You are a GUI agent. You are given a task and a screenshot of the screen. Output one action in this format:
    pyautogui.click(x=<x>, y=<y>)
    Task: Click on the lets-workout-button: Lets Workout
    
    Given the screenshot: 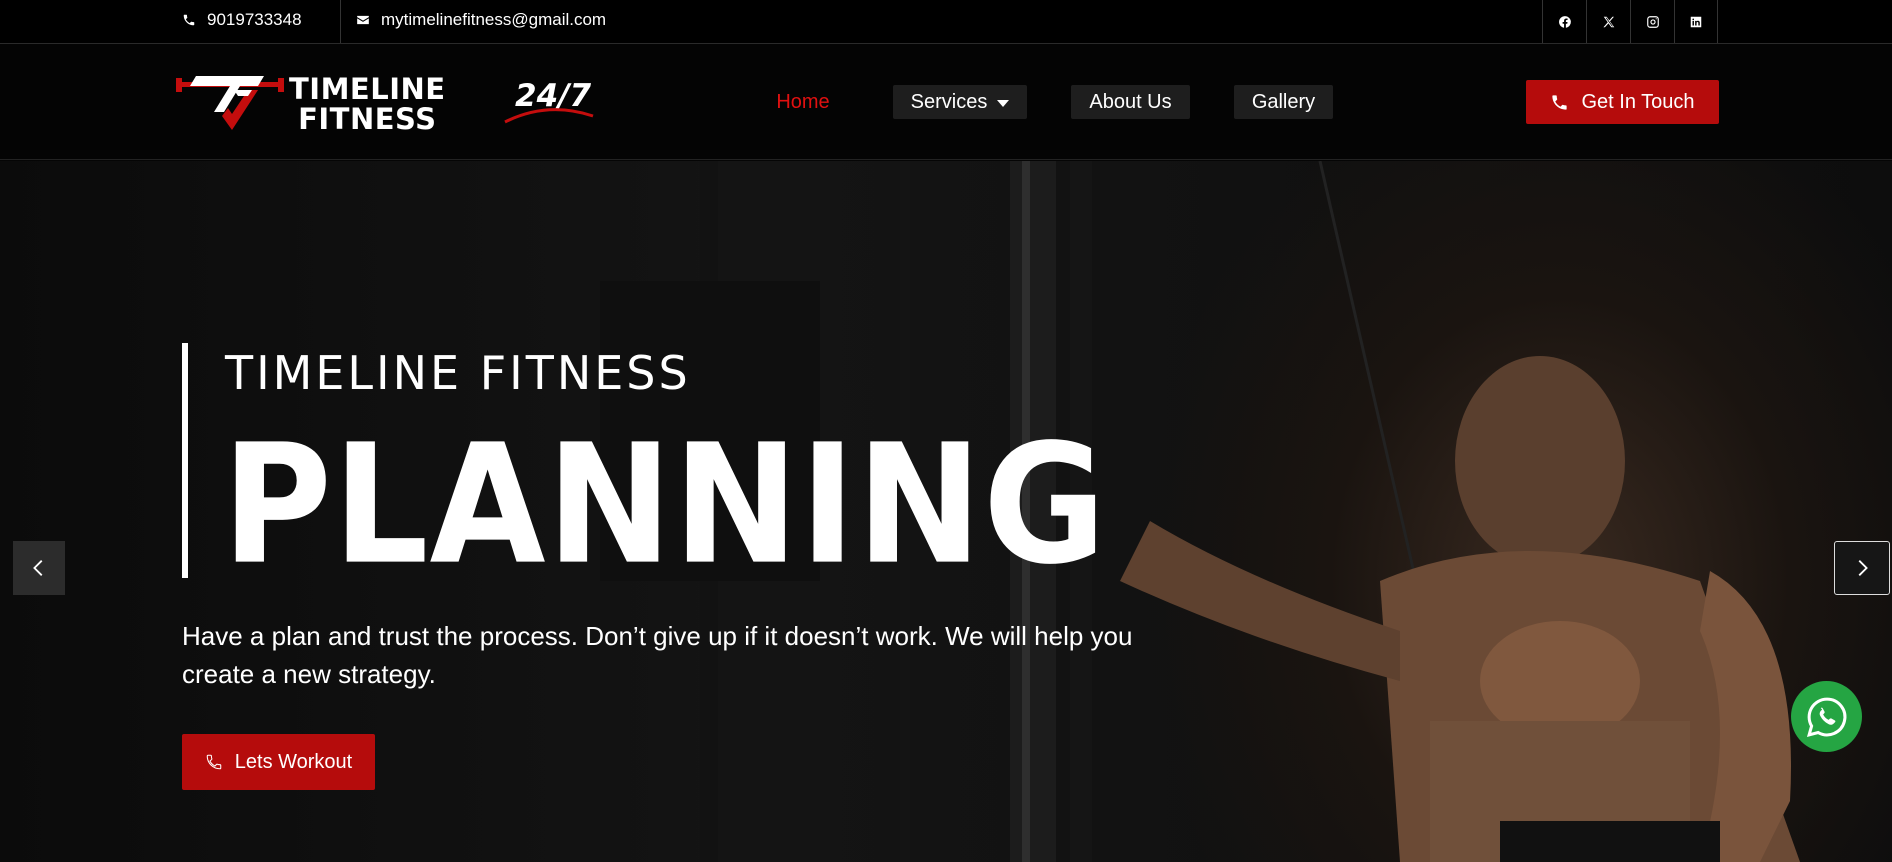 What is the action you would take?
    pyautogui.click(x=278, y=762)
    